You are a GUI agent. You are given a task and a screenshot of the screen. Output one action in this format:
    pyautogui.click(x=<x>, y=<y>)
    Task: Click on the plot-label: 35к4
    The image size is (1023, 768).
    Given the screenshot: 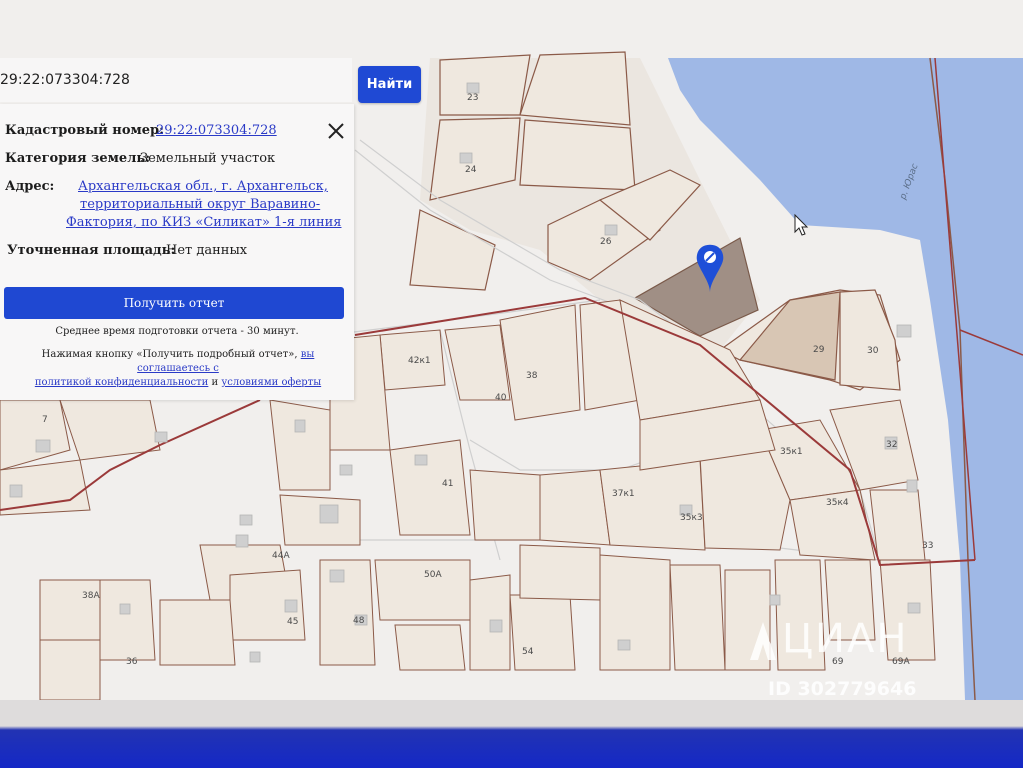 What is the action you would take?
    pyautogui.click(x=837, y=503)
    